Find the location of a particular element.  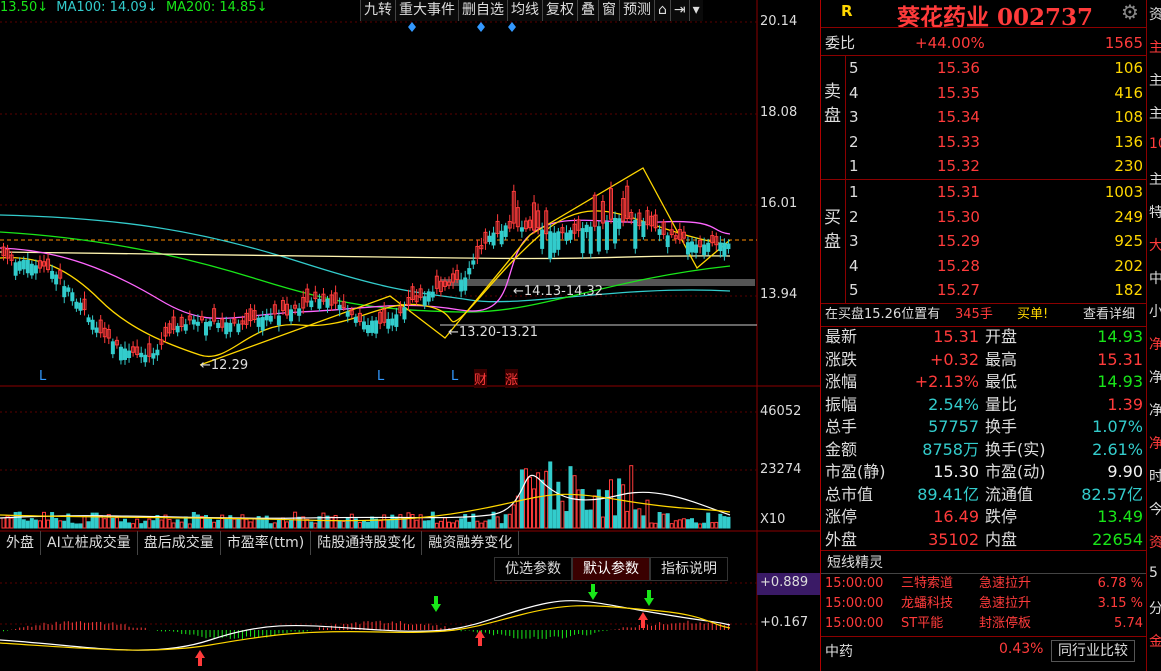

buy-row: 2 15.30 249 is located at coordinates (984, 217).